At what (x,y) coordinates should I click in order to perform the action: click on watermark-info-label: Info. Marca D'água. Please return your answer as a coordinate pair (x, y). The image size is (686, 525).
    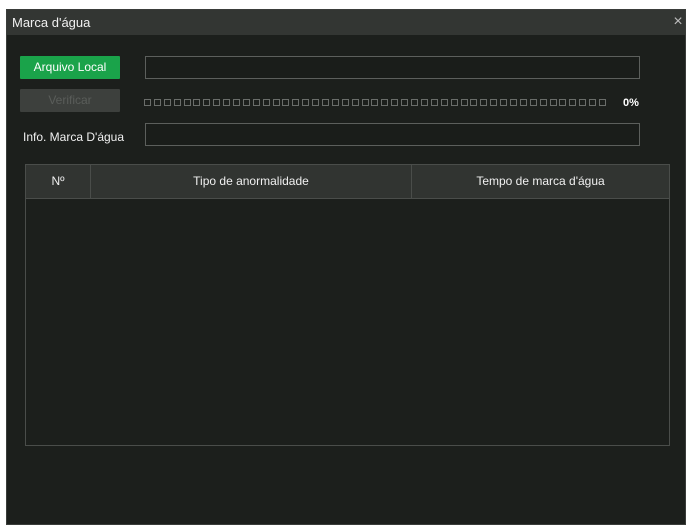
    Looking at the image, I should click on (74, 137).